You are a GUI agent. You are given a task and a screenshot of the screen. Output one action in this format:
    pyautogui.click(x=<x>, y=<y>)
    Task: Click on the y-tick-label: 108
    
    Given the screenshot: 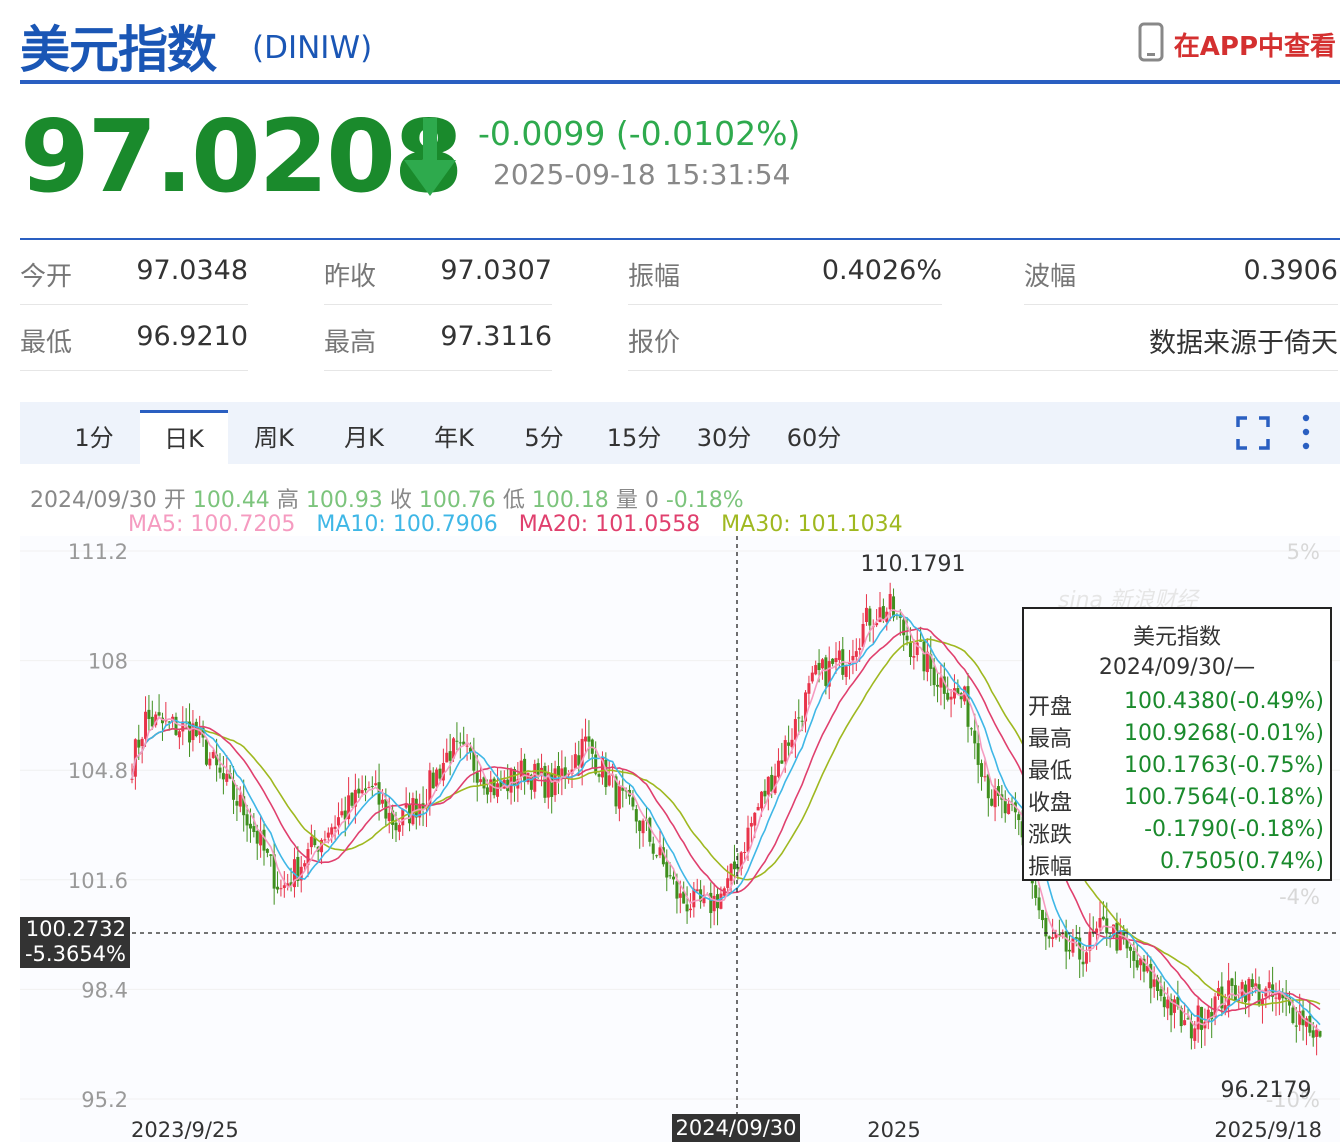 What is the action you would take?
    pyautogui.click(x=108, y=662)
    